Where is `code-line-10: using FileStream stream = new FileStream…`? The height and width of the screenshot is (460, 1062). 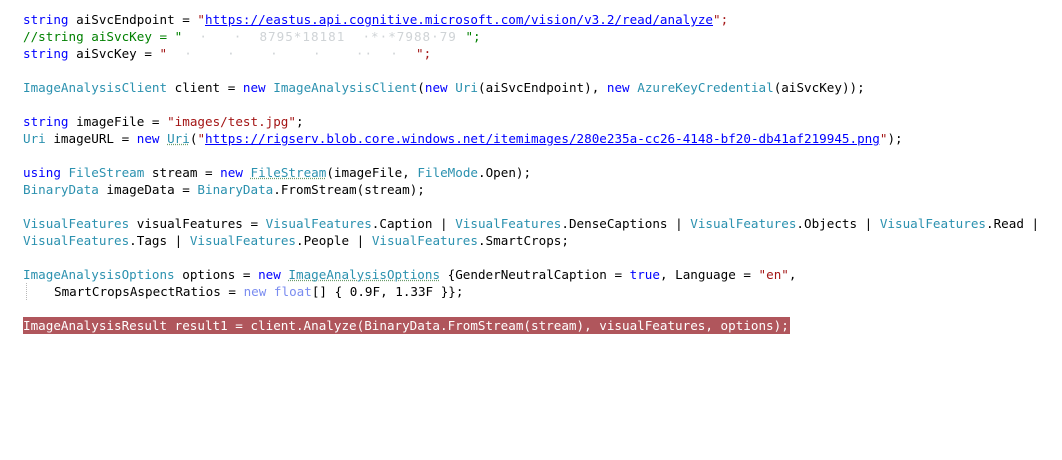 code-line-10: using FileStream stream = new FileStream… is located at coordinates (538, 172).